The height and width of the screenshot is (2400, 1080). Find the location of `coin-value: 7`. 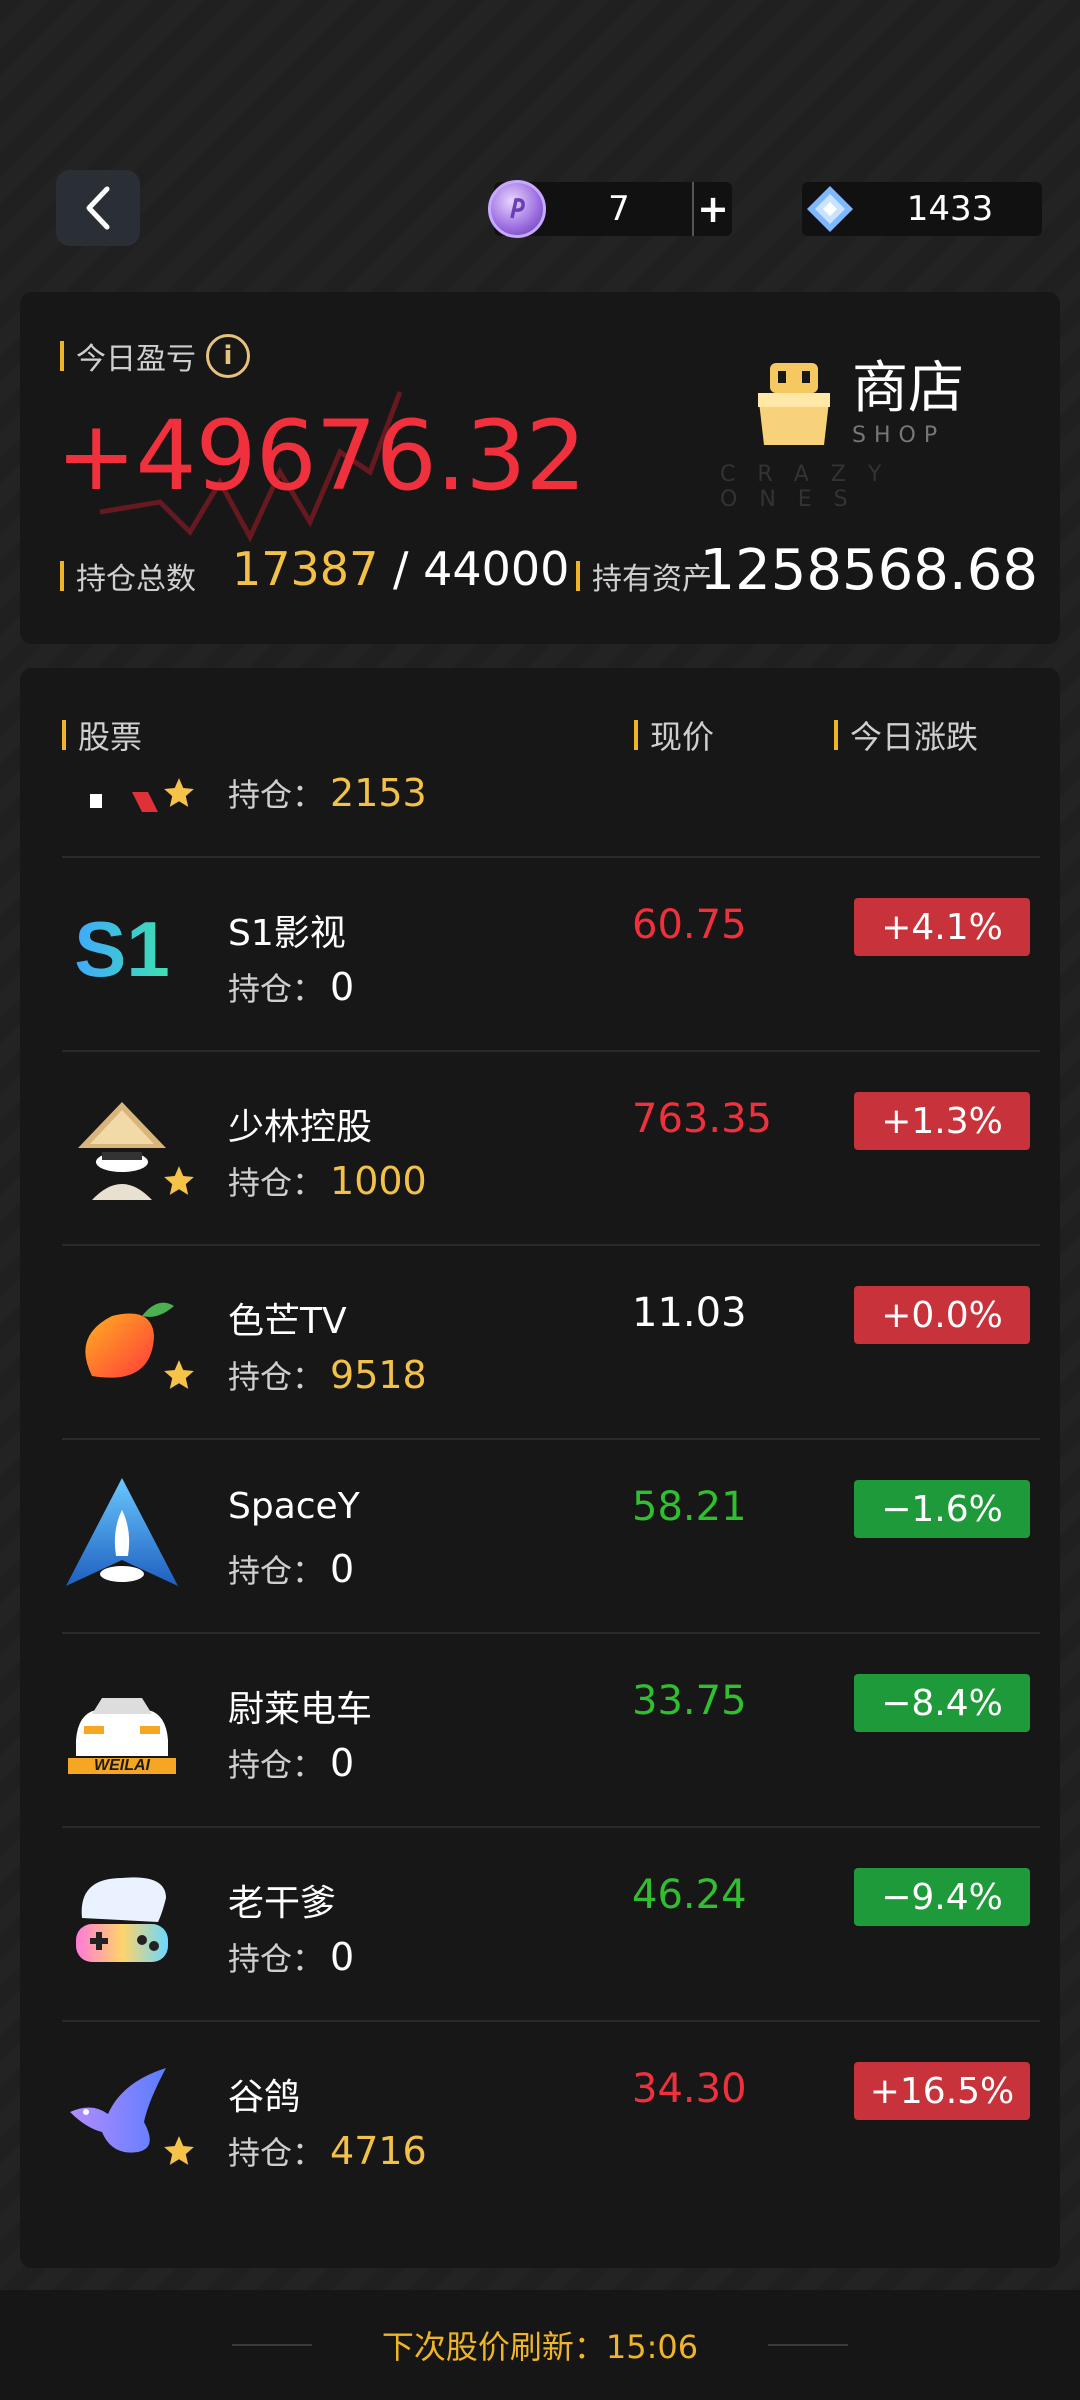

coin-value: 7 is located at coordinates (619, 209).